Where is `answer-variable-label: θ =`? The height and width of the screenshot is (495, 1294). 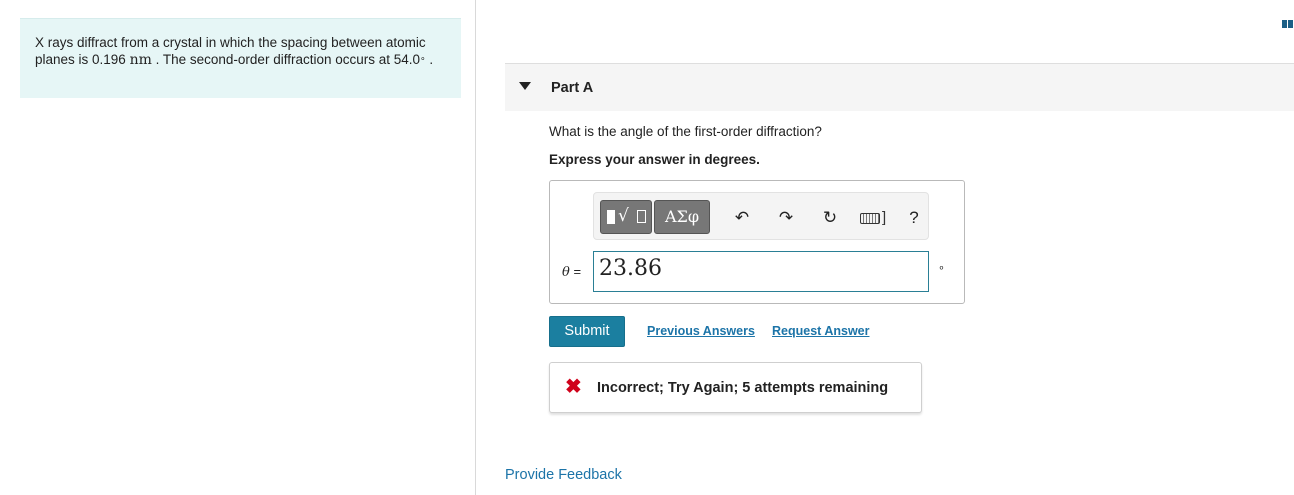
answer-variable-label: θ = is located at coordinates (571, 272).